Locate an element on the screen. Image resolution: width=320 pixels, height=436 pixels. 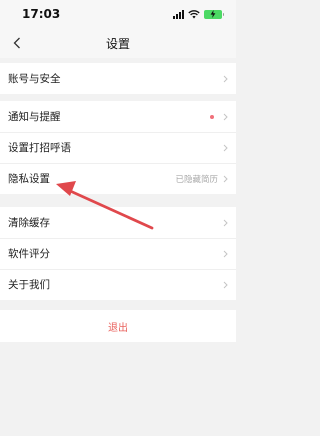
logout-button: 退出 is located at coordinates (118, 326).